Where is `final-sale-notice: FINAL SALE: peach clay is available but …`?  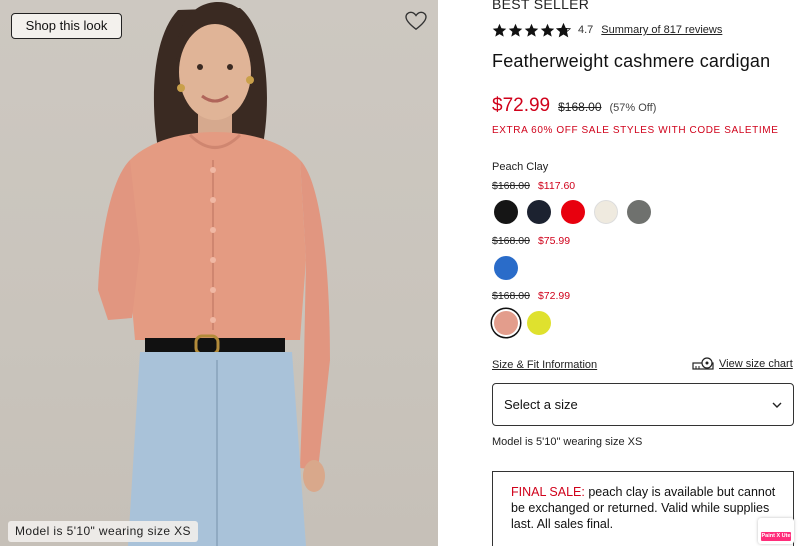 final-sale-notice: FINAL SALE: peach clay is available but … is located at coordinates (643, 508).